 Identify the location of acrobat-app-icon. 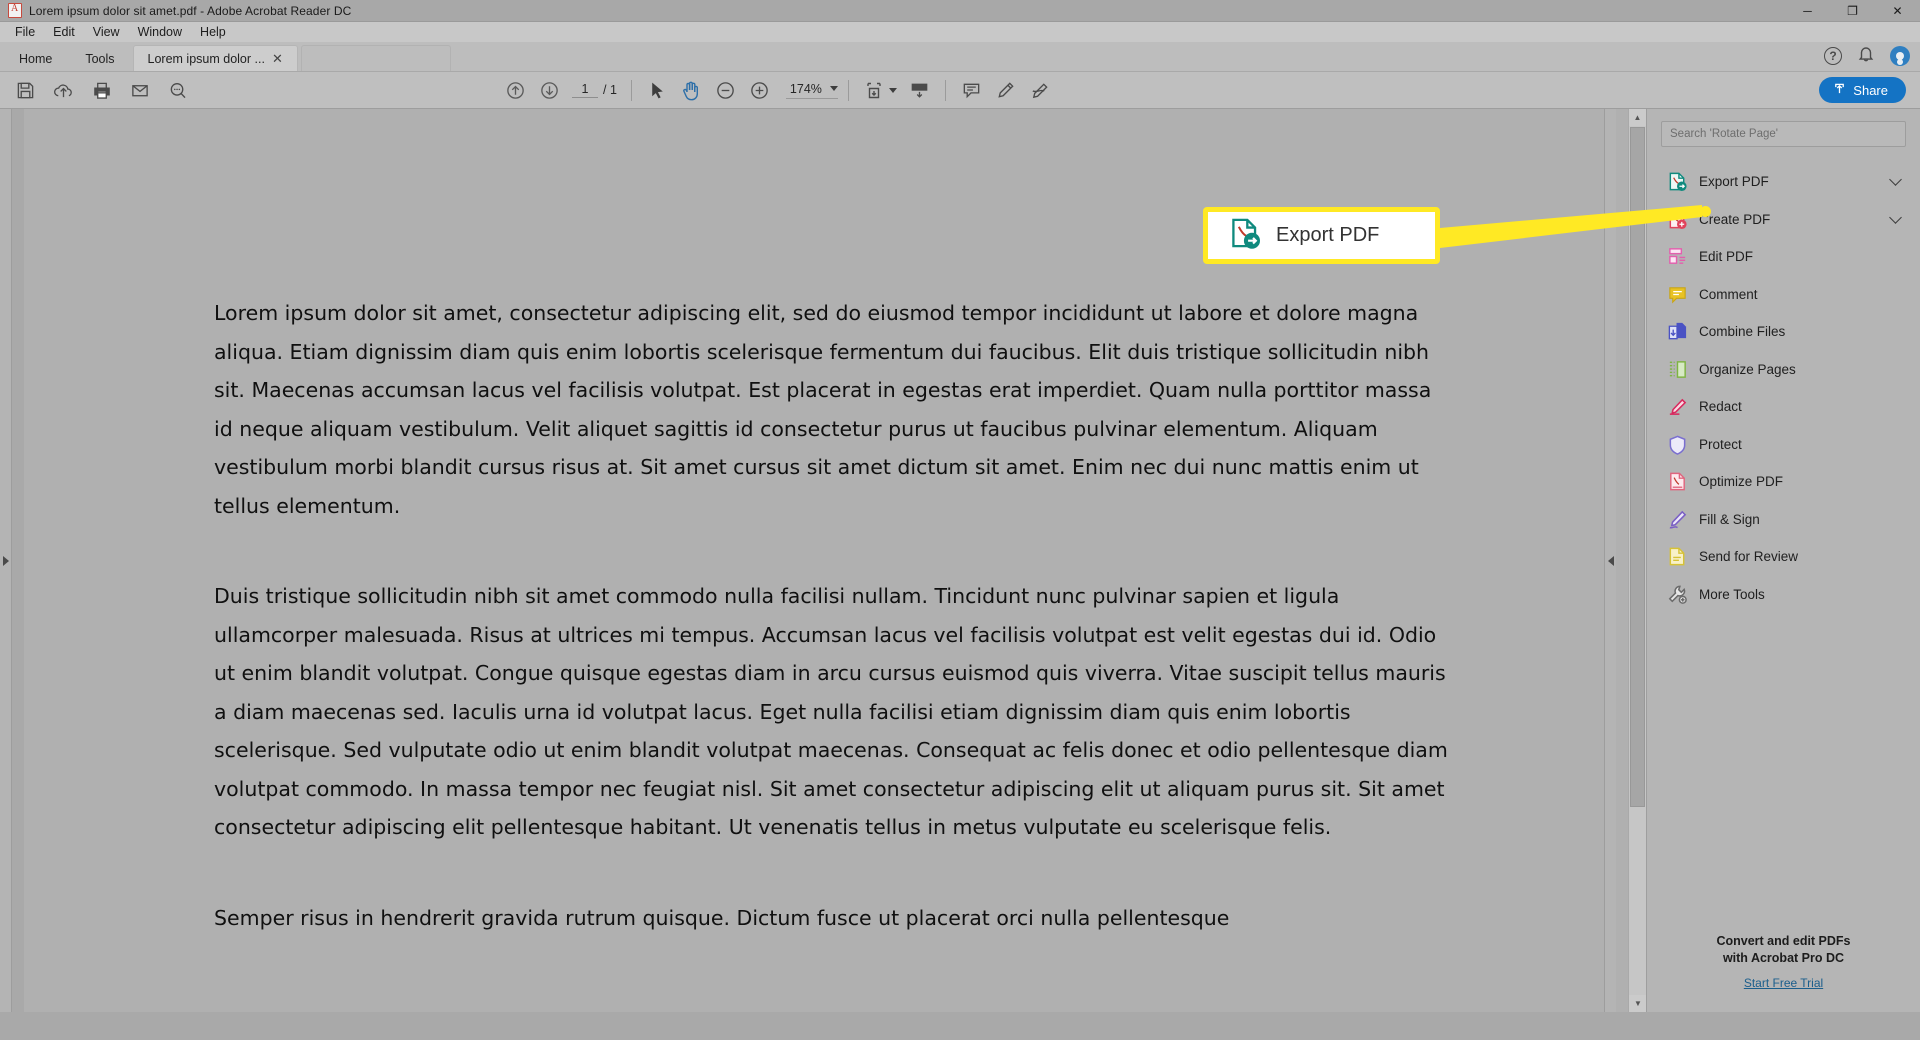
(15, 10).